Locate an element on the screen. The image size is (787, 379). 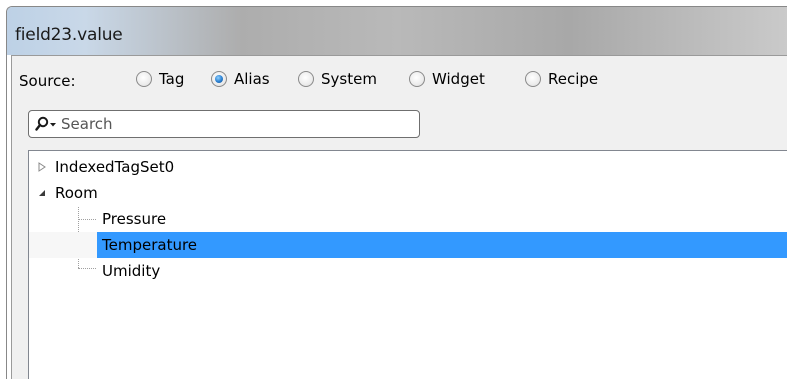
source-radio-widget: Widget is located at coordinates (447, 79).